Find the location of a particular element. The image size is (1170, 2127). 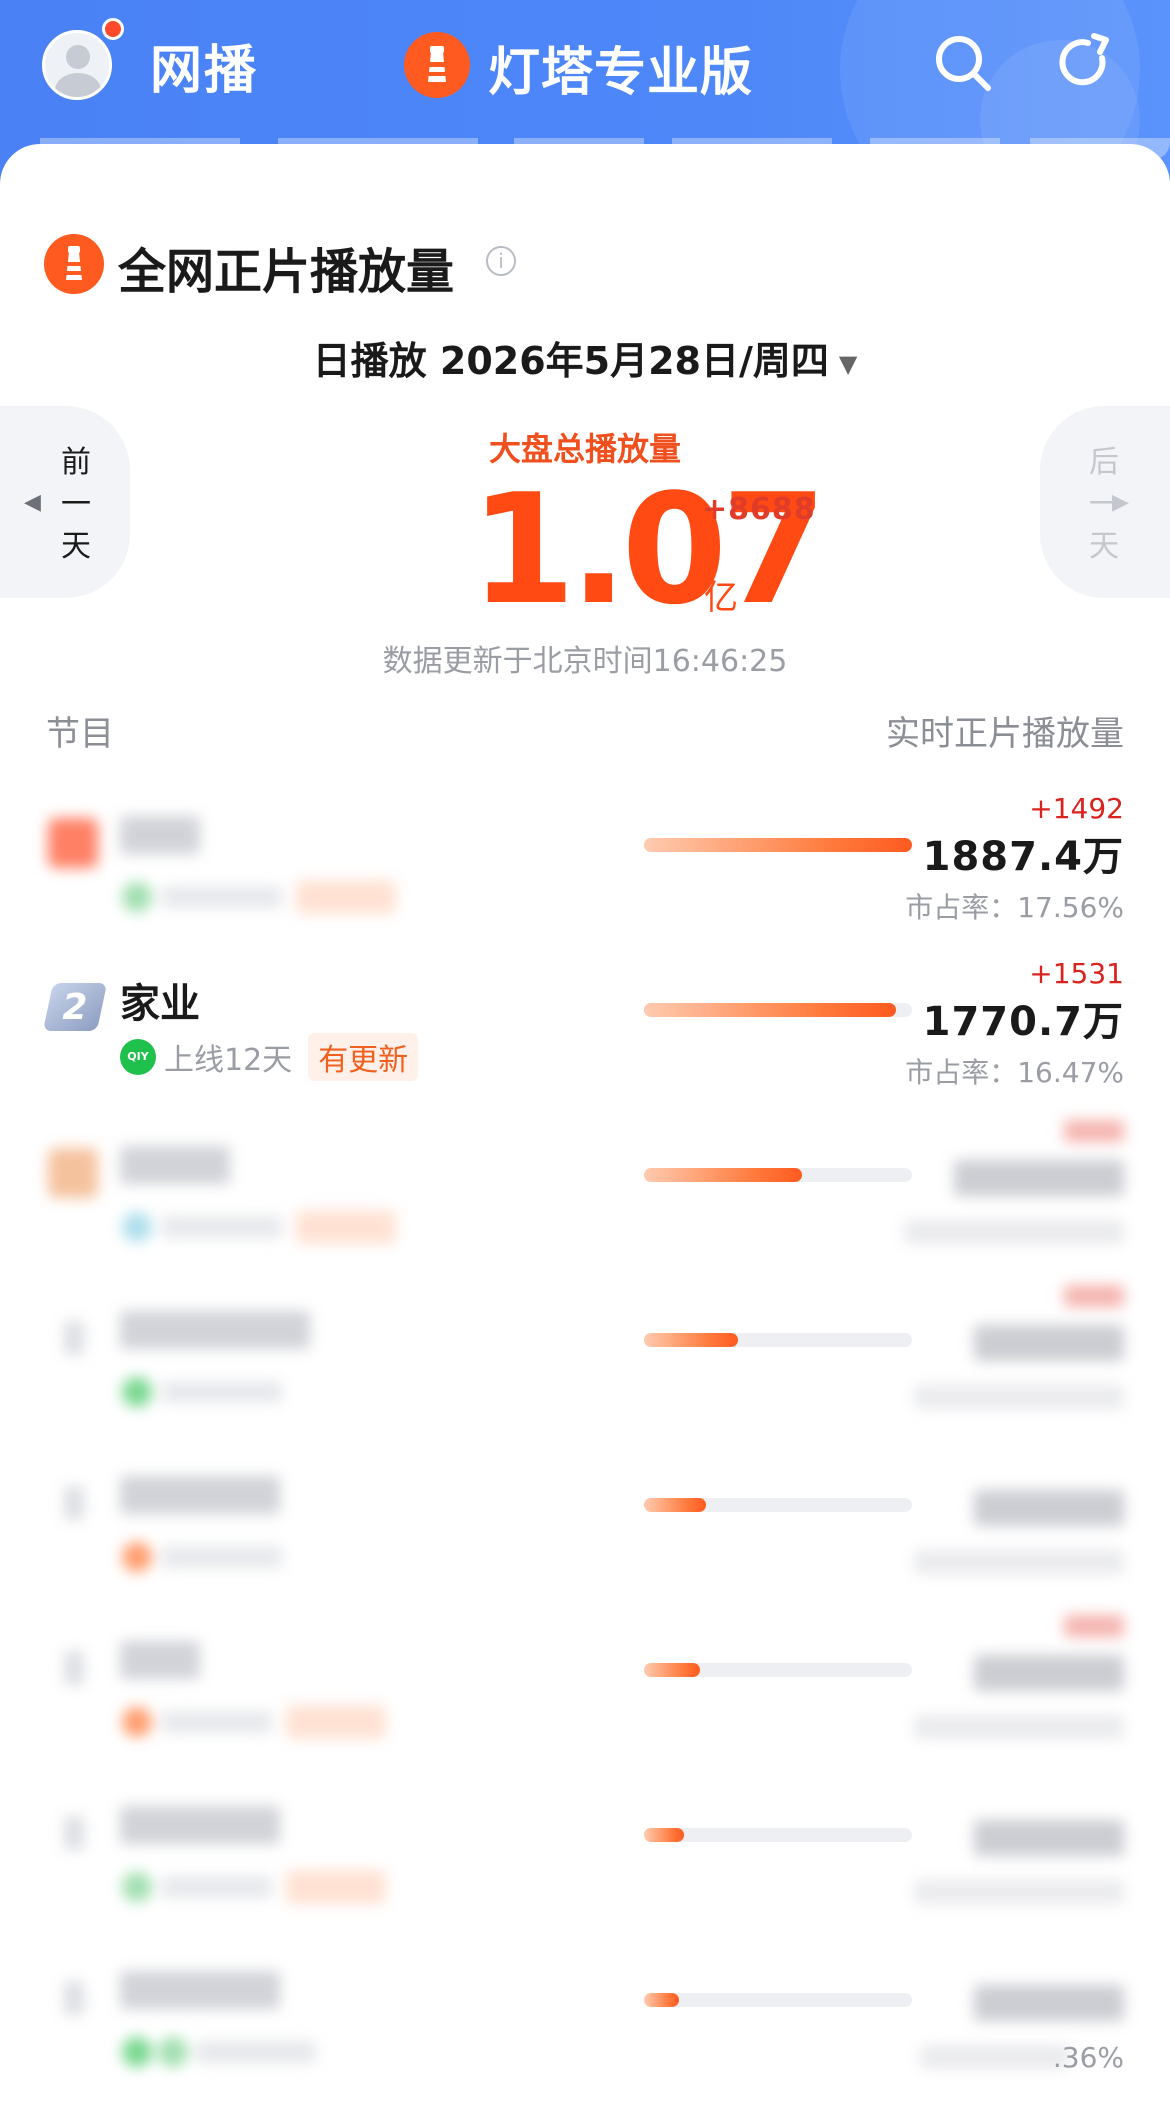

row-delta: +1531 is located at coordinates (1076, 973).